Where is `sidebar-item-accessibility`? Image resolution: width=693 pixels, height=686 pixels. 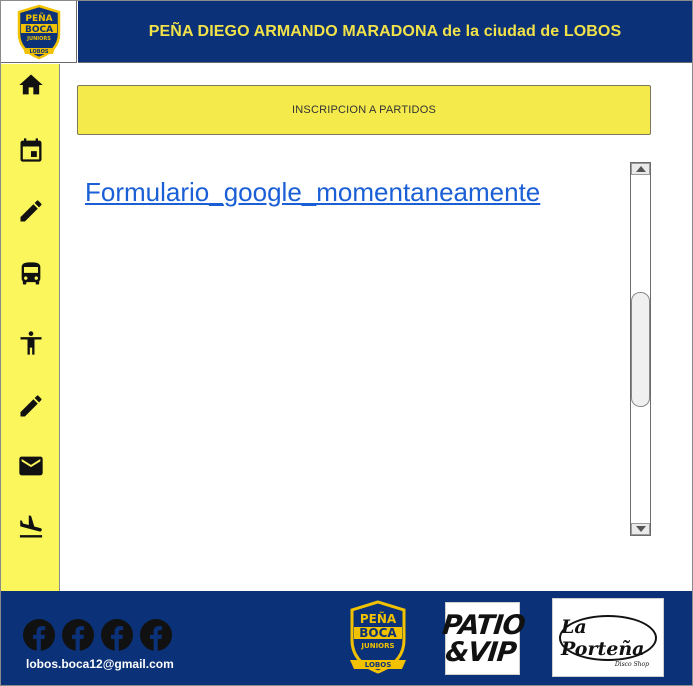 sidebar-item-accessibility is located at coordinates (30, 343).